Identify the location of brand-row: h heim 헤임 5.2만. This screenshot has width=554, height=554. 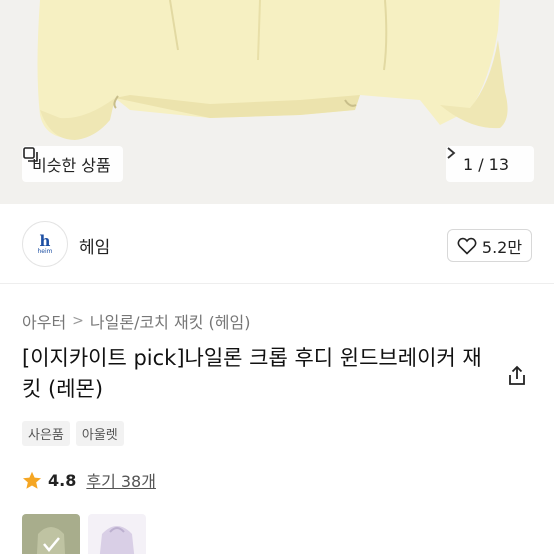
(277, 244).